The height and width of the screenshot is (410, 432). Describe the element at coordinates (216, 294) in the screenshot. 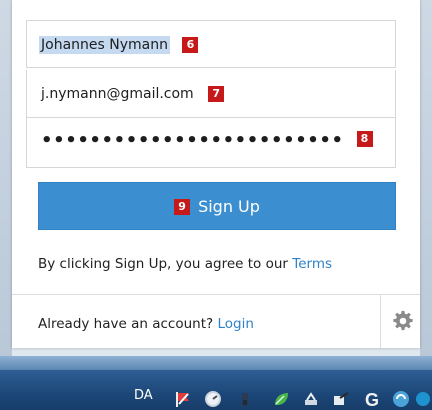

I see `footer-divider` at that location.